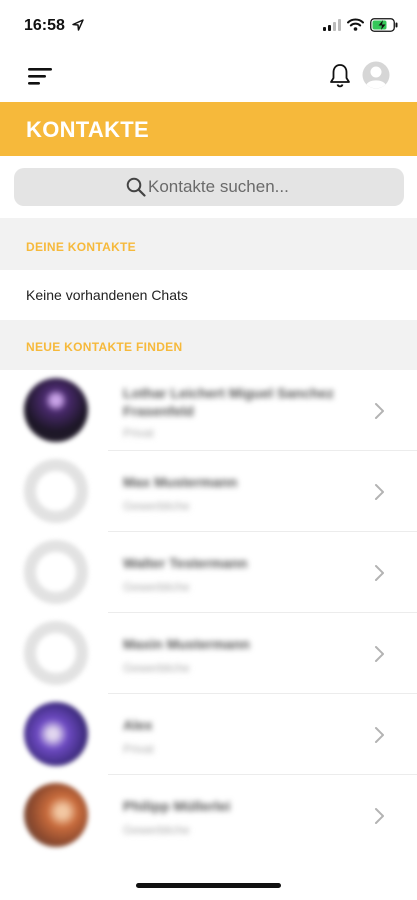 This screenshot has height=900, width=417. Describe the element at coordinates (208, 244) in the screenshot. I see `section-header-my-contacts: DEINE KONTAKTE` at that location.